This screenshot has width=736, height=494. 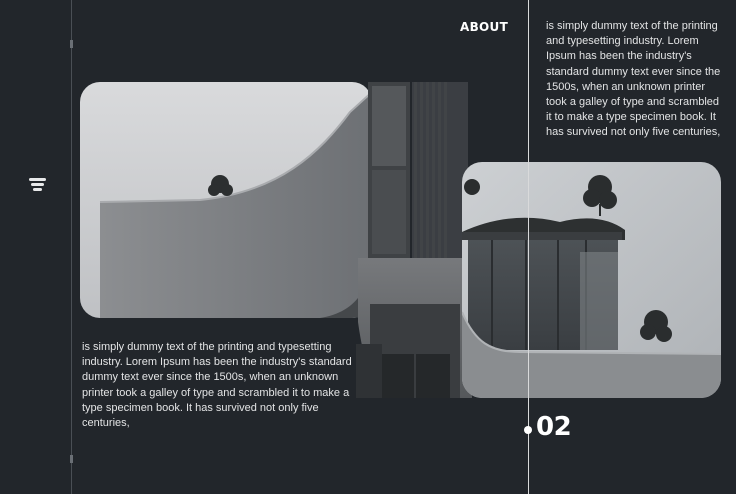 What do you see at coordinates (528, 430) in the screenshot?
I see `slide-indicator-dot` at bounding box center [528, 430].